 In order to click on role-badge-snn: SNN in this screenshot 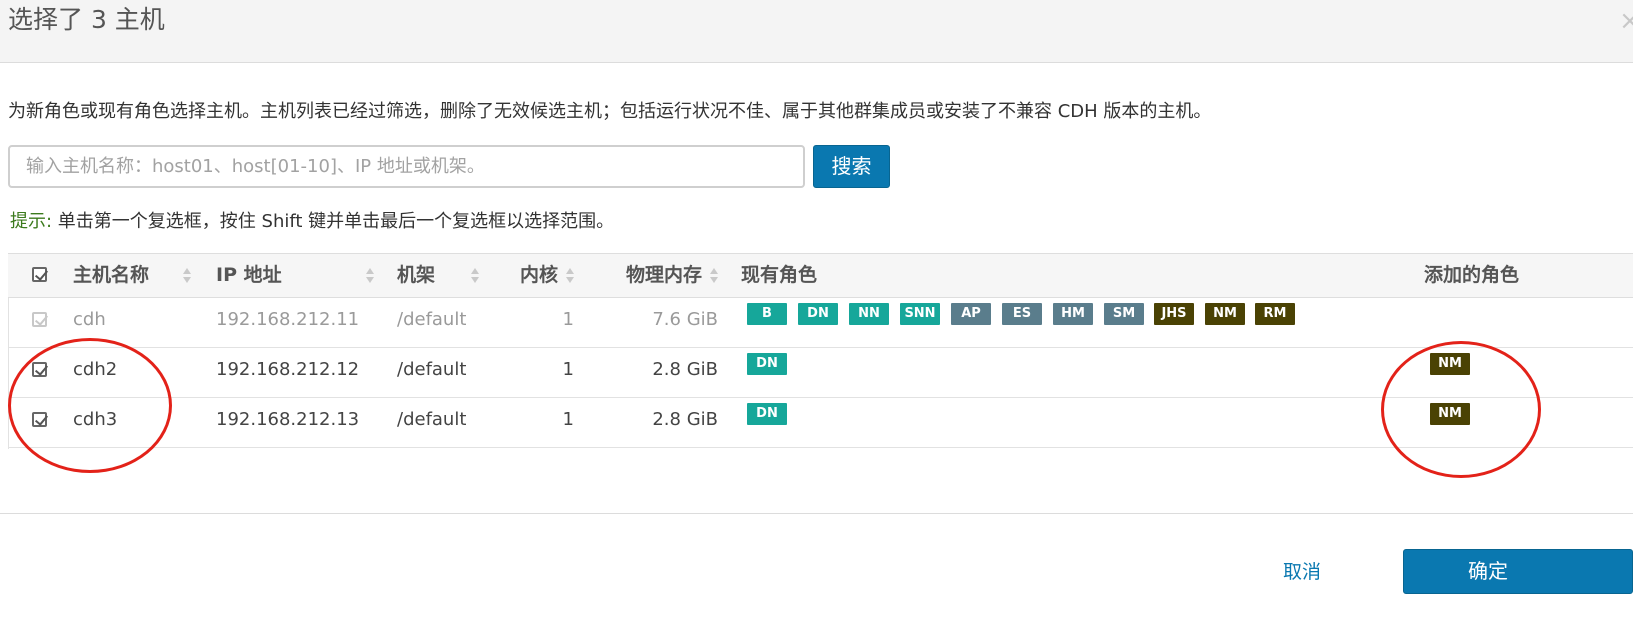, I will do `click(920, 314)`.